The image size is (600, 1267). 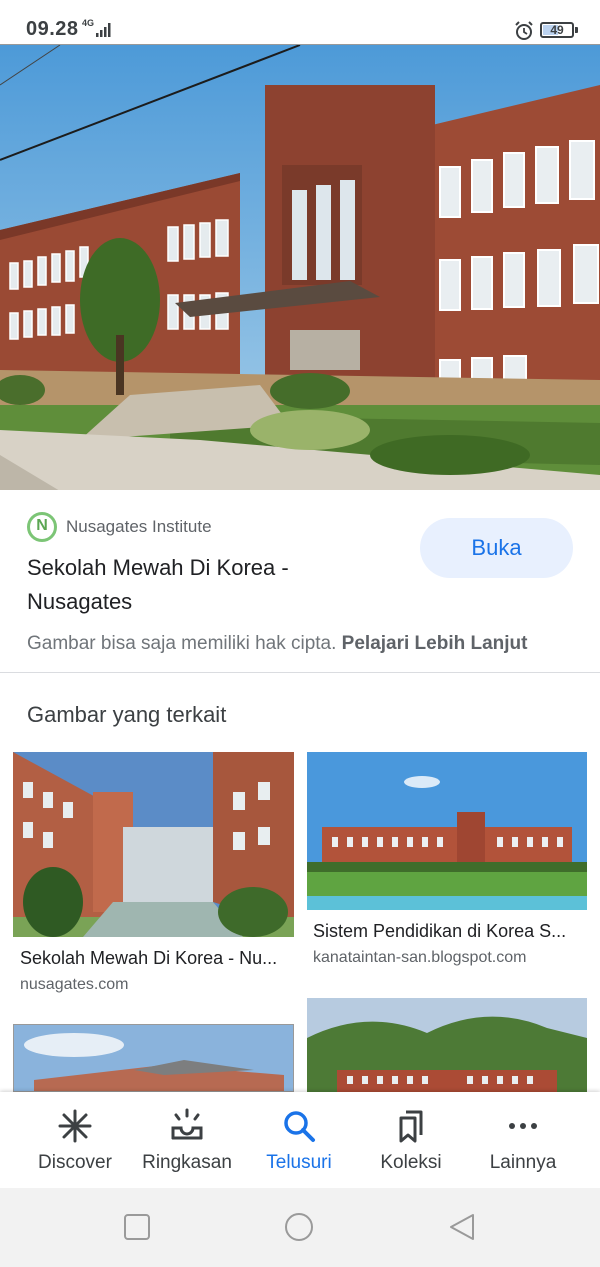 What do you see at coordinates (300, 22) in the screenshot?
I see `status-bar: 09.28 4G 49` at bounding box center [300, 22].